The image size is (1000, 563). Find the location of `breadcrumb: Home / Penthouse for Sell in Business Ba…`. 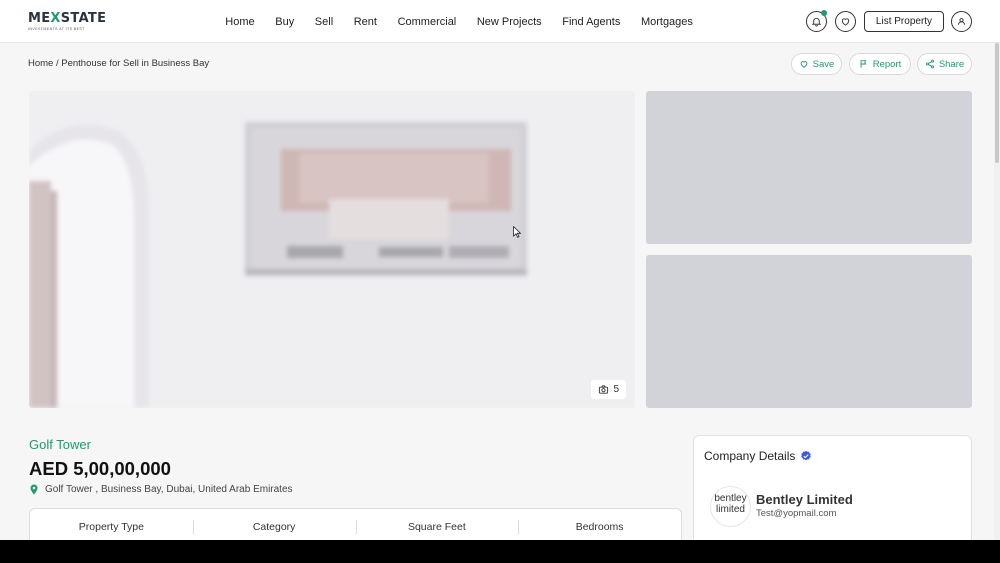

breadcrumb: Home / Penthouse for Sell in Business Ba… is located at coordinates (118, 63).